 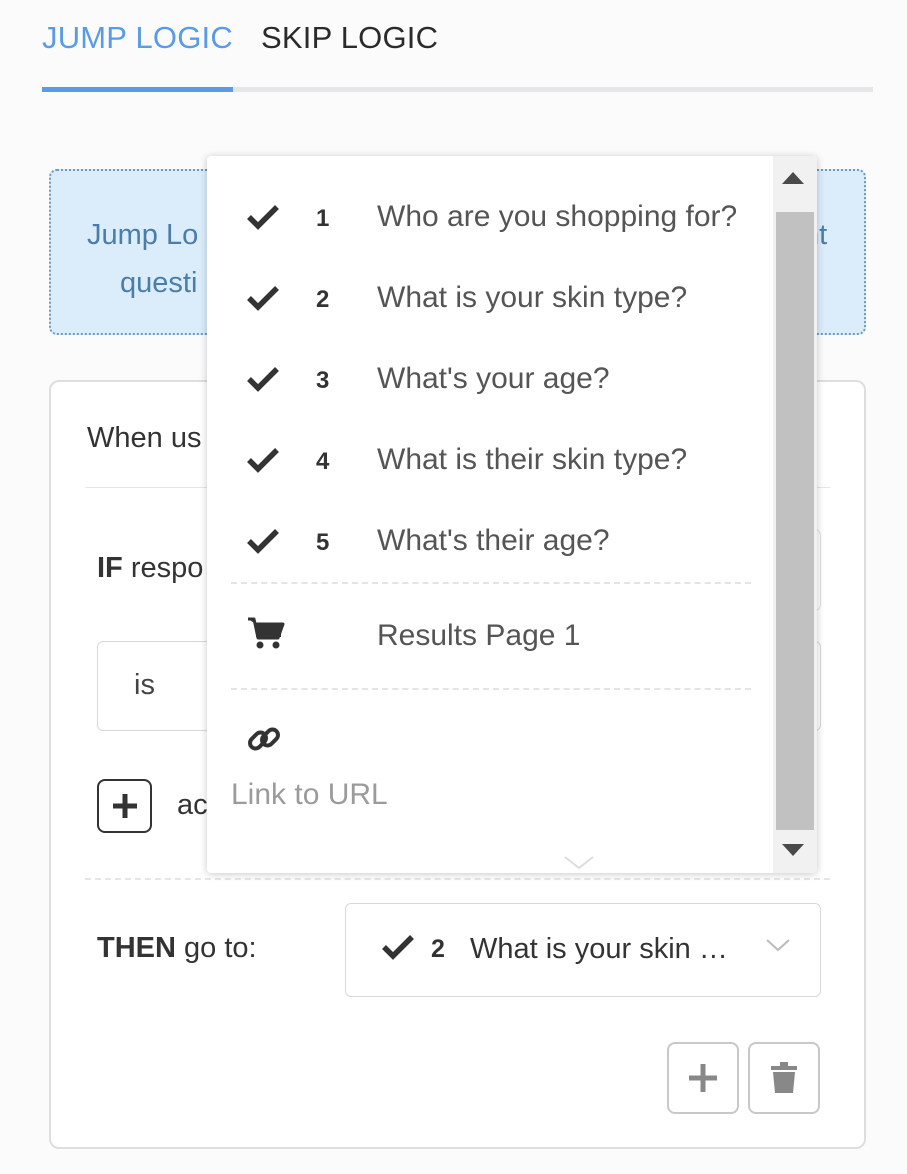 What do you see at coordinates (309, 795) in the screenshot?
I see `link-to-url-option: Link to URL` at bounding box center [309, 795].